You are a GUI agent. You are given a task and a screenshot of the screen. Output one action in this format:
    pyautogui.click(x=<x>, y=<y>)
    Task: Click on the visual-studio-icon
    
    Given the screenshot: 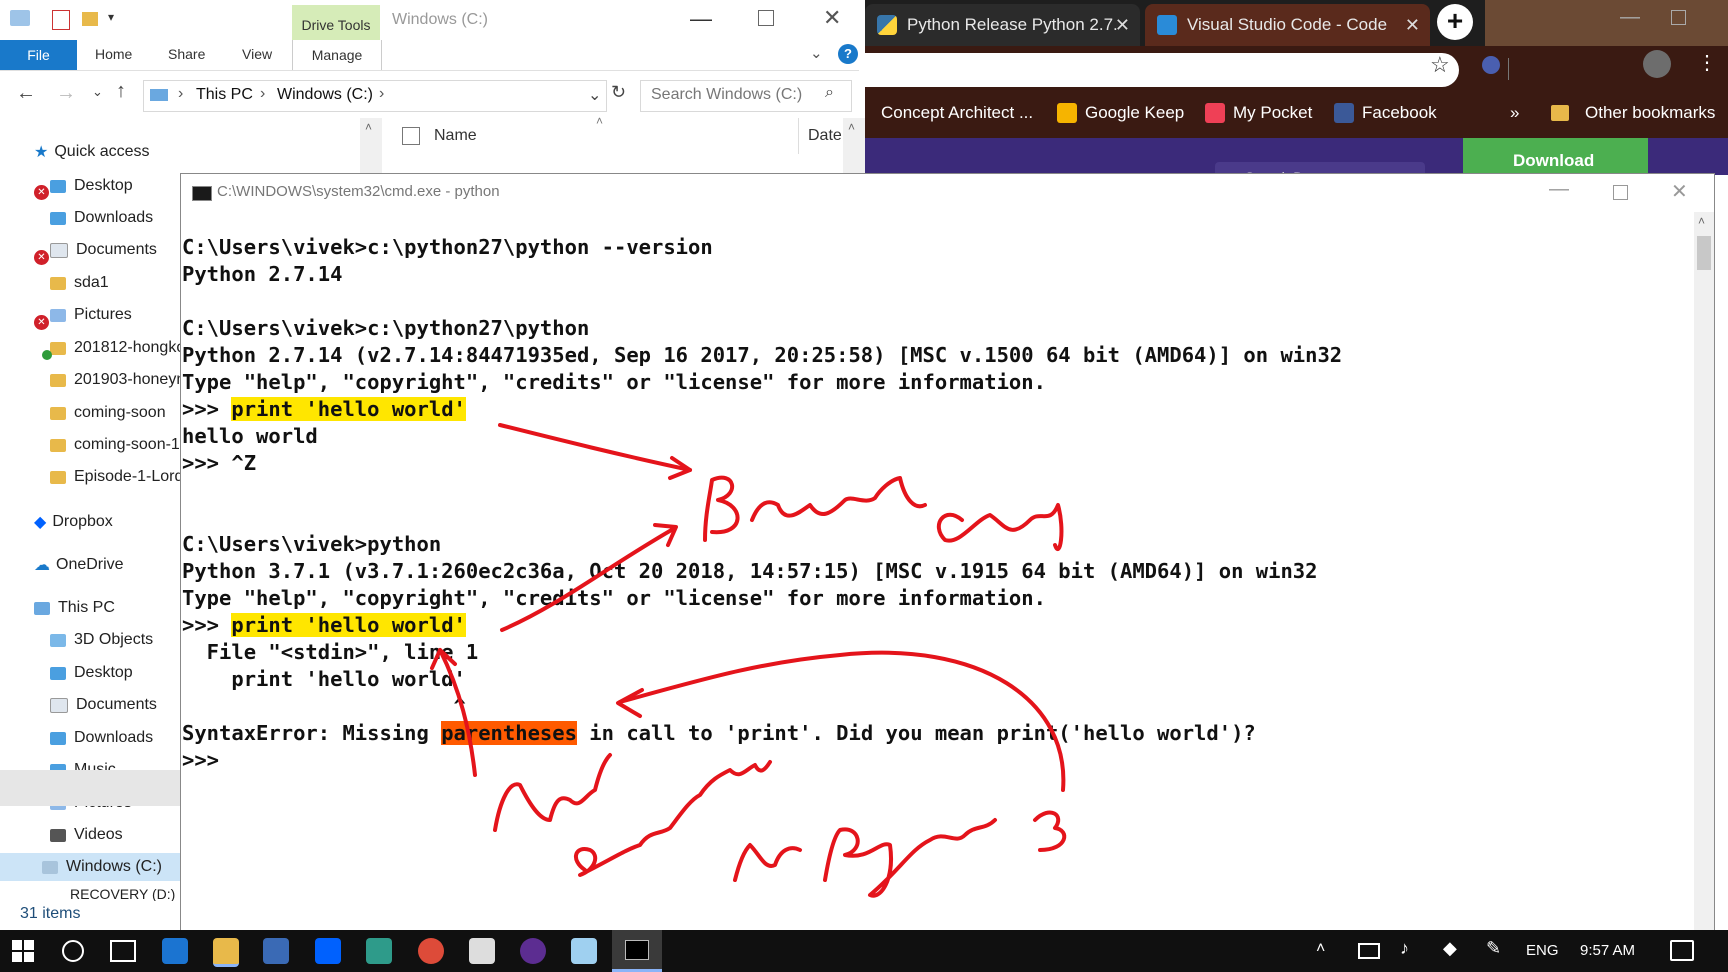 What is the action you would take?
    pyautogui.click(x=533, y=951)
    